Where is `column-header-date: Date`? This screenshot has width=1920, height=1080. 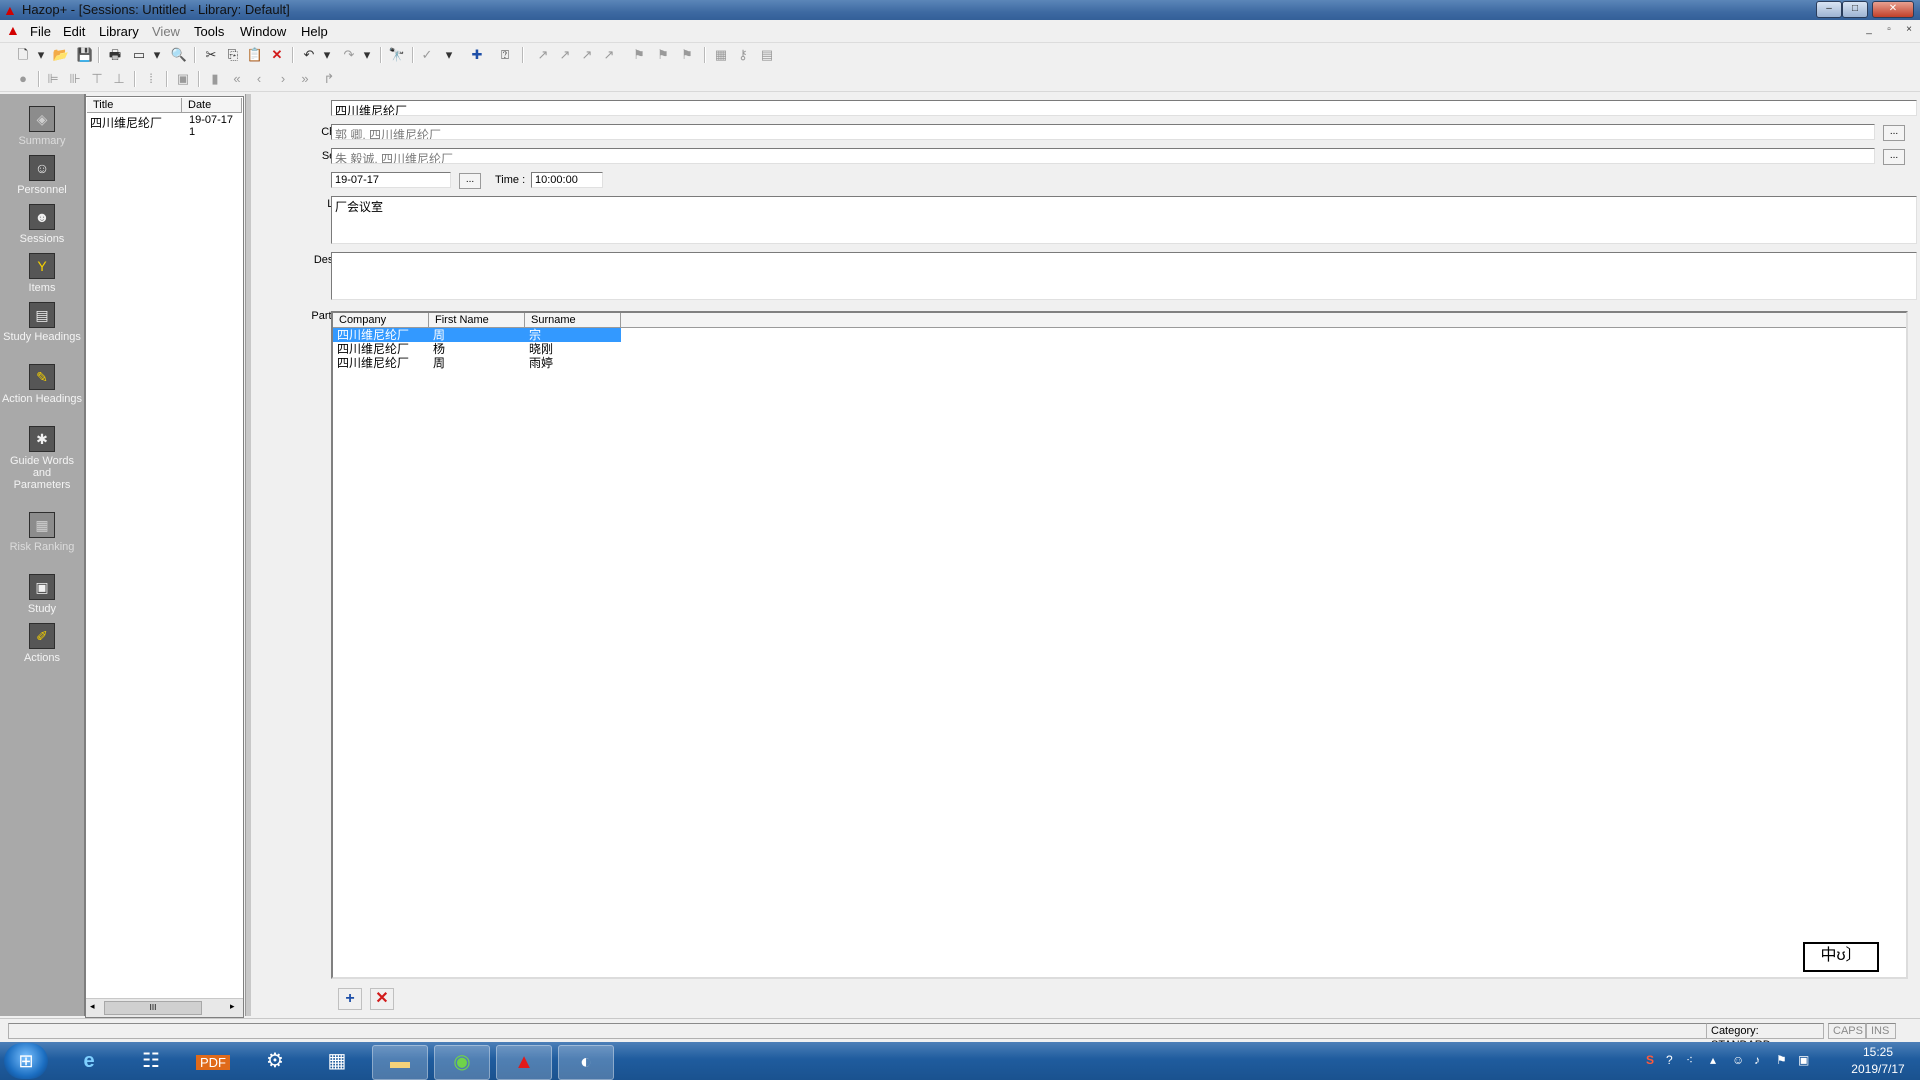 column-header-date: Date is located at coordinates (212, 105).